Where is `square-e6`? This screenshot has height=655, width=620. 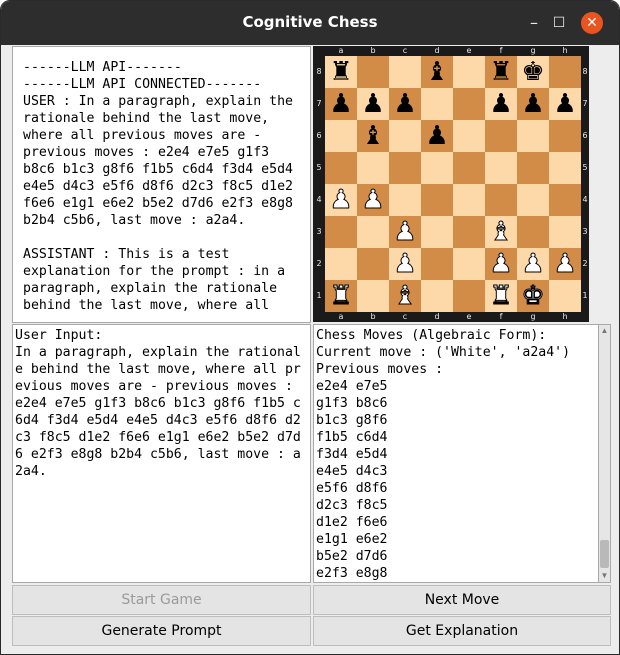 square-e6 is located at coordinates (469, 136).